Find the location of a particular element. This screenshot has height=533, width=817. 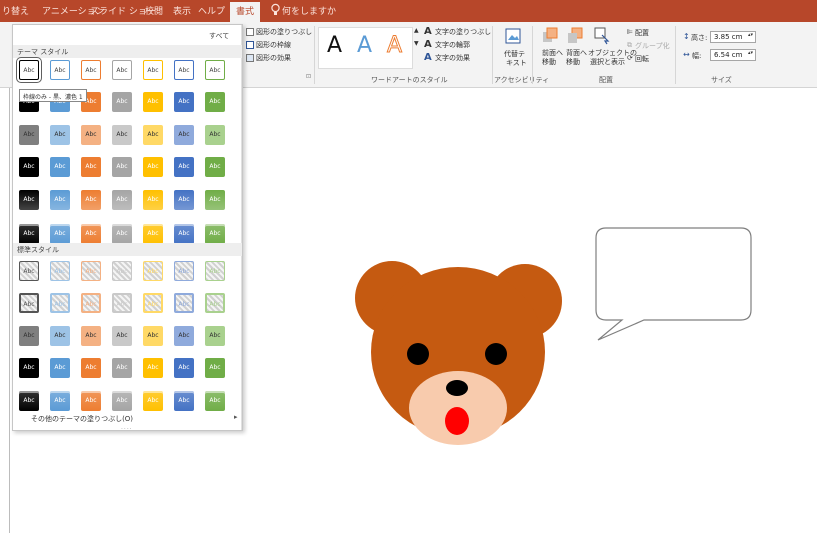

wordart-style-orange-outline: A is located at coordinates (394, 46).